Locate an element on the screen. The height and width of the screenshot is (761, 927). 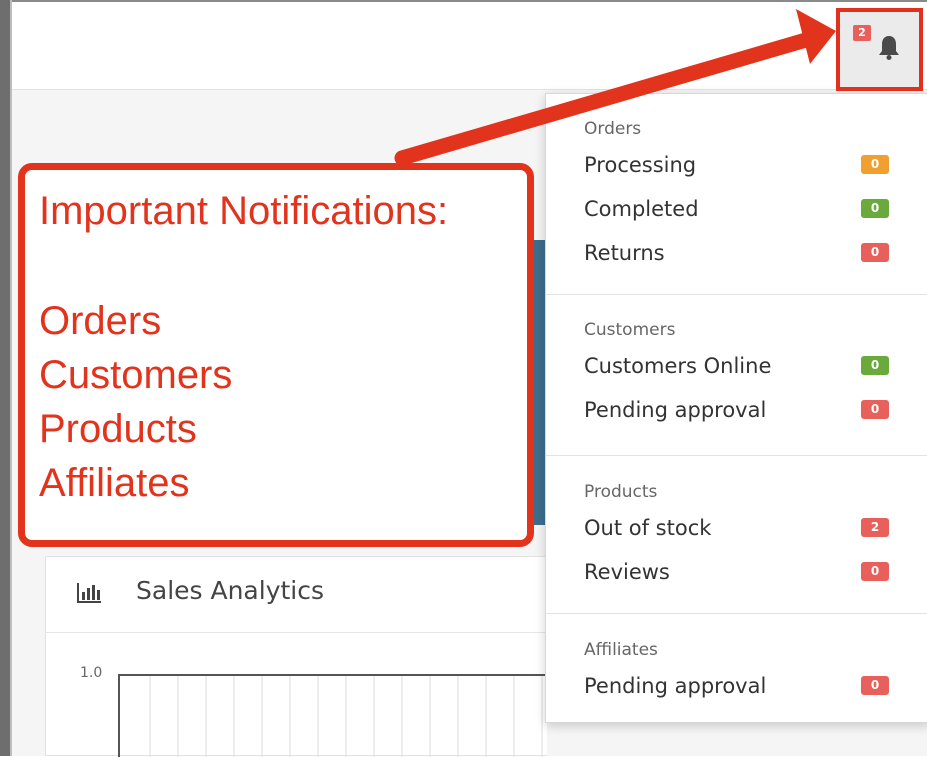
notification-count-badge: 2 is located at coordinates (862, 33).